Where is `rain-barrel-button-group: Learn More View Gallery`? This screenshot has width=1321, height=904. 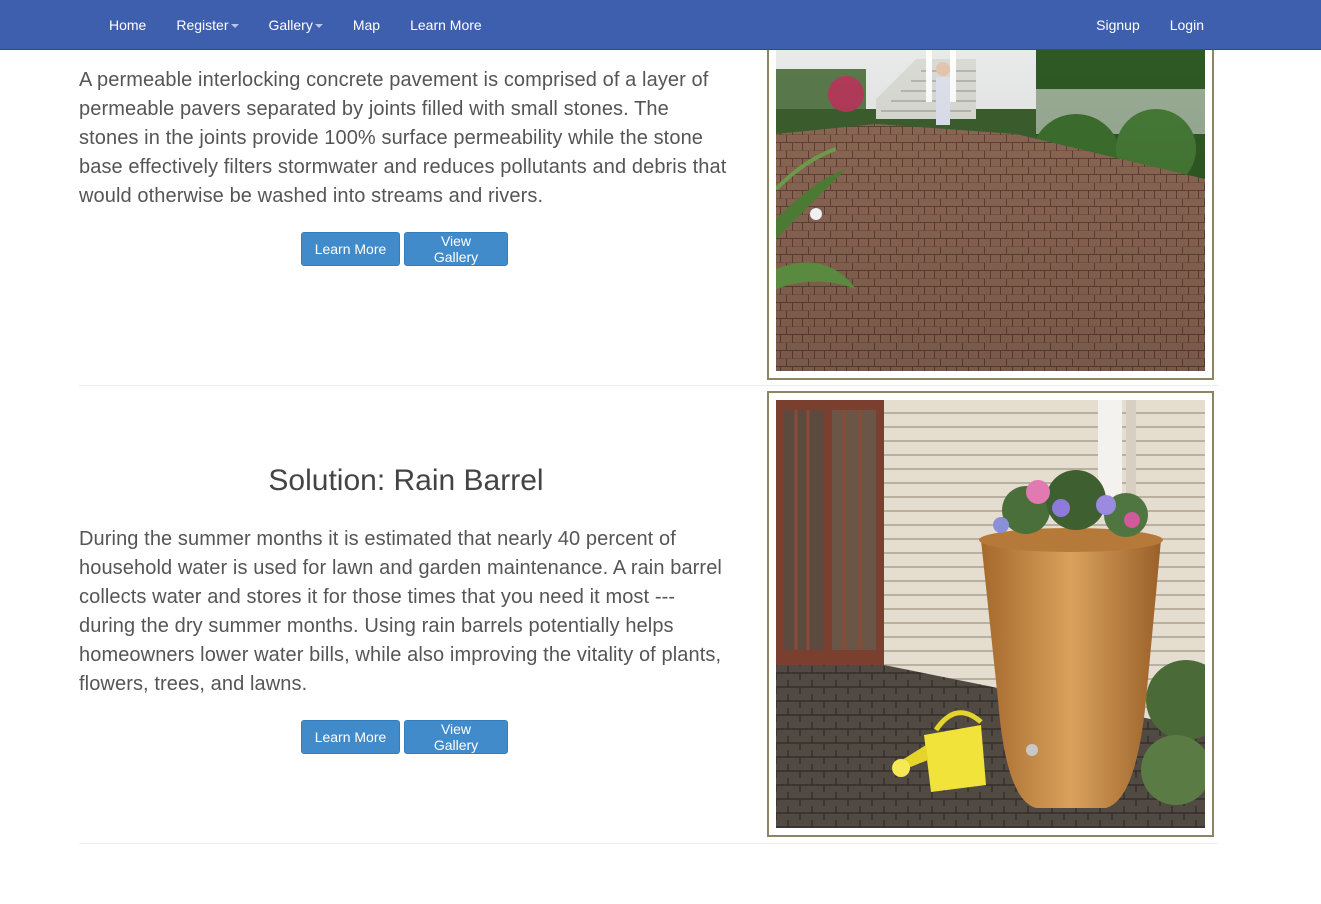
rain-barrel-button-group: Learn More View Gallery is located at coordinates (404, 737).